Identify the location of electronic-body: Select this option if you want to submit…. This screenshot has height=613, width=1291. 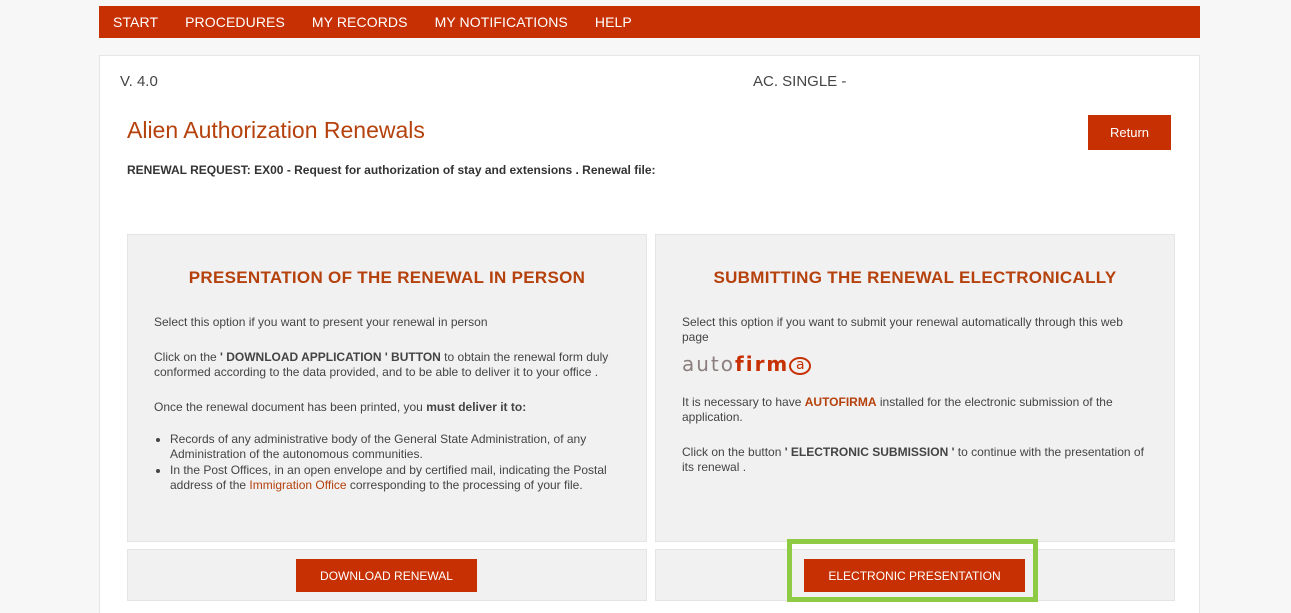
(915, 395).